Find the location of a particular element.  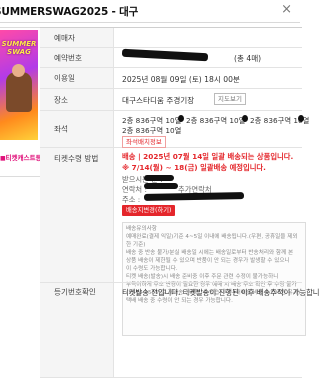

page-title: SUMMERSWAG2025 - 대구 is located at coordinates (69, 12).